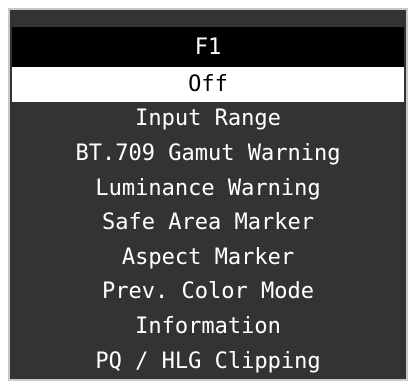  I want to click on menu-item-pq-hlg-clipping: PQ / HLG Clipping, so click(208, 361).